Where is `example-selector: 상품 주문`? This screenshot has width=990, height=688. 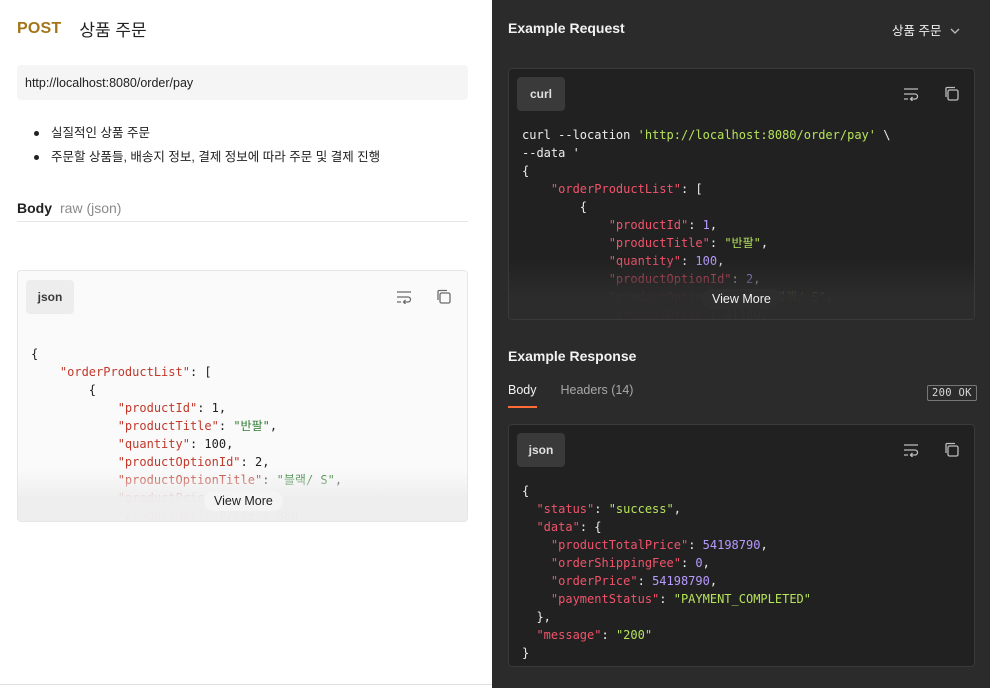
example-selector: 상품 주문 is located at coordinates (926, 29).